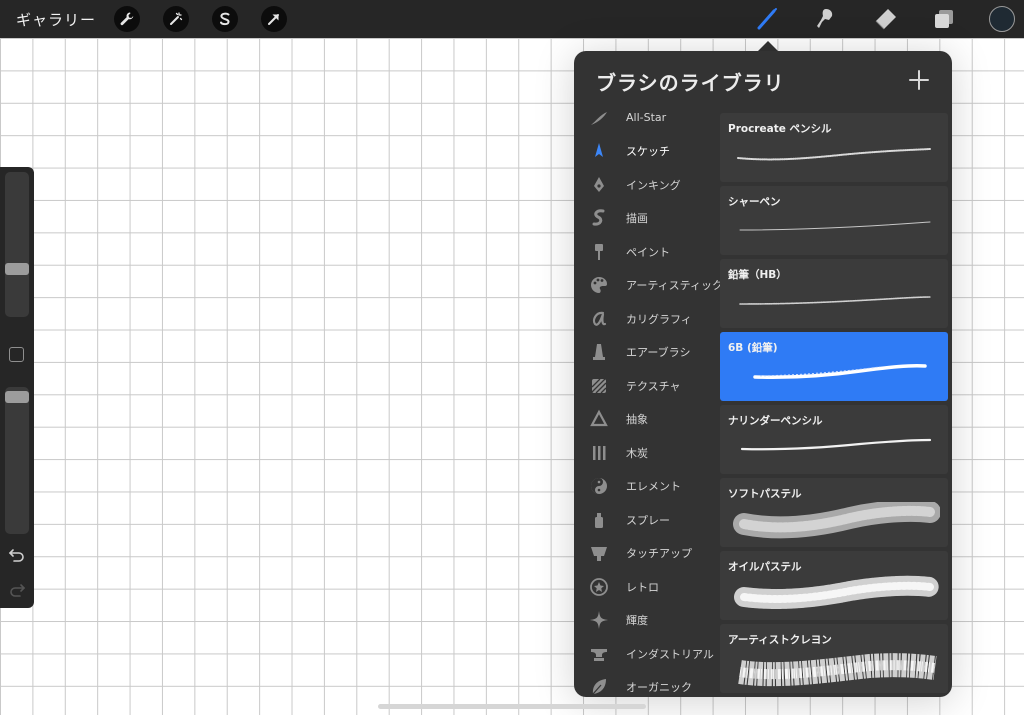 The width and height of the screenshot is (1024, 715). I want to click on category-item: カリグラフィ, so click(647, 319).